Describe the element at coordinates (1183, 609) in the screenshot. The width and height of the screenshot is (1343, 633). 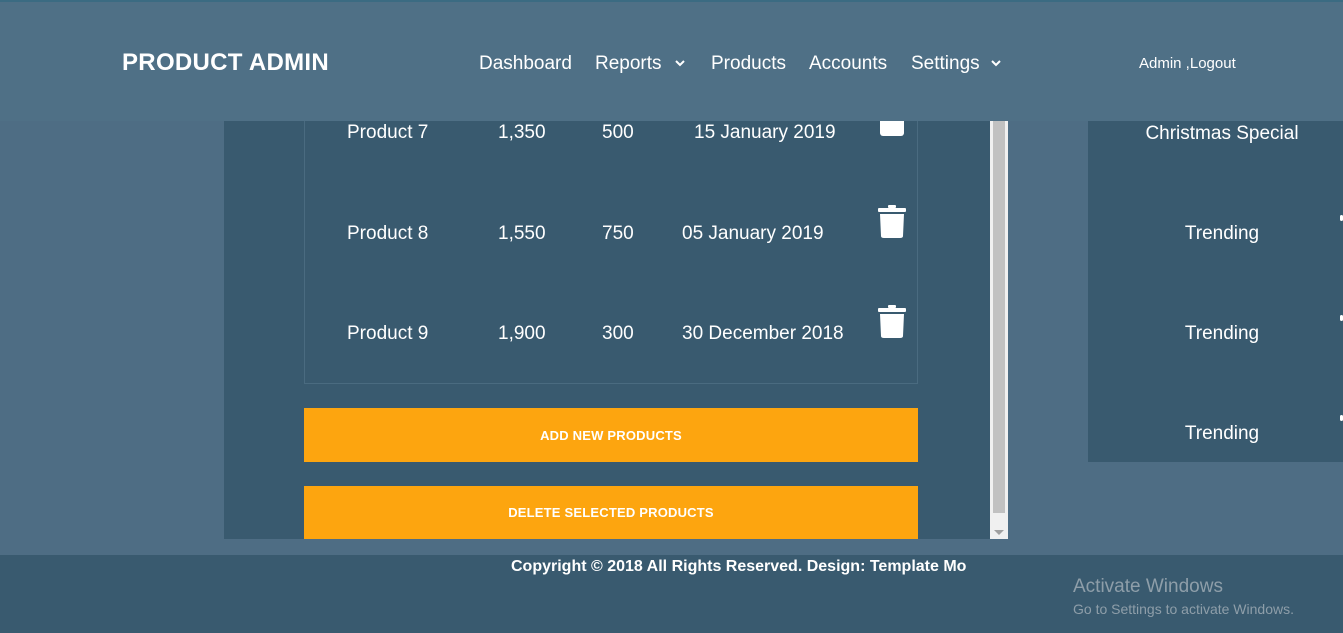
I see `activate-windows-subtitle: Go to Settings to activate Windows.` at that location.